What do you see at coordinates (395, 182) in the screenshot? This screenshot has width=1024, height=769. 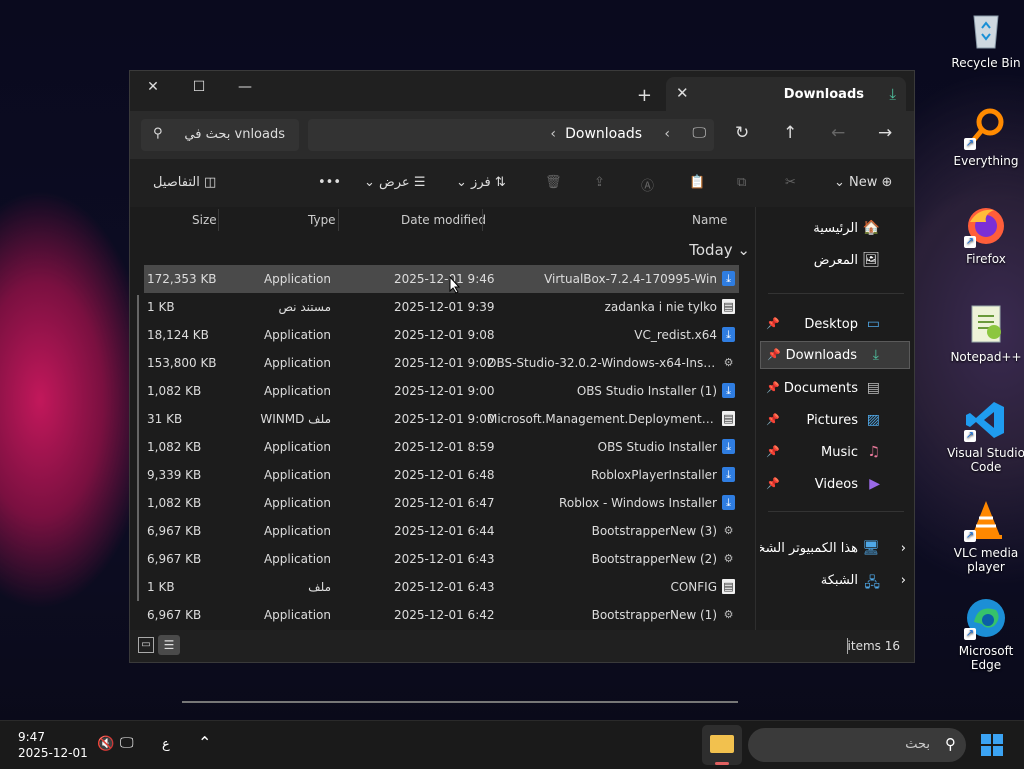 I see `view-button: ⌄ عرض ☰` at bounding box center [395, 182].